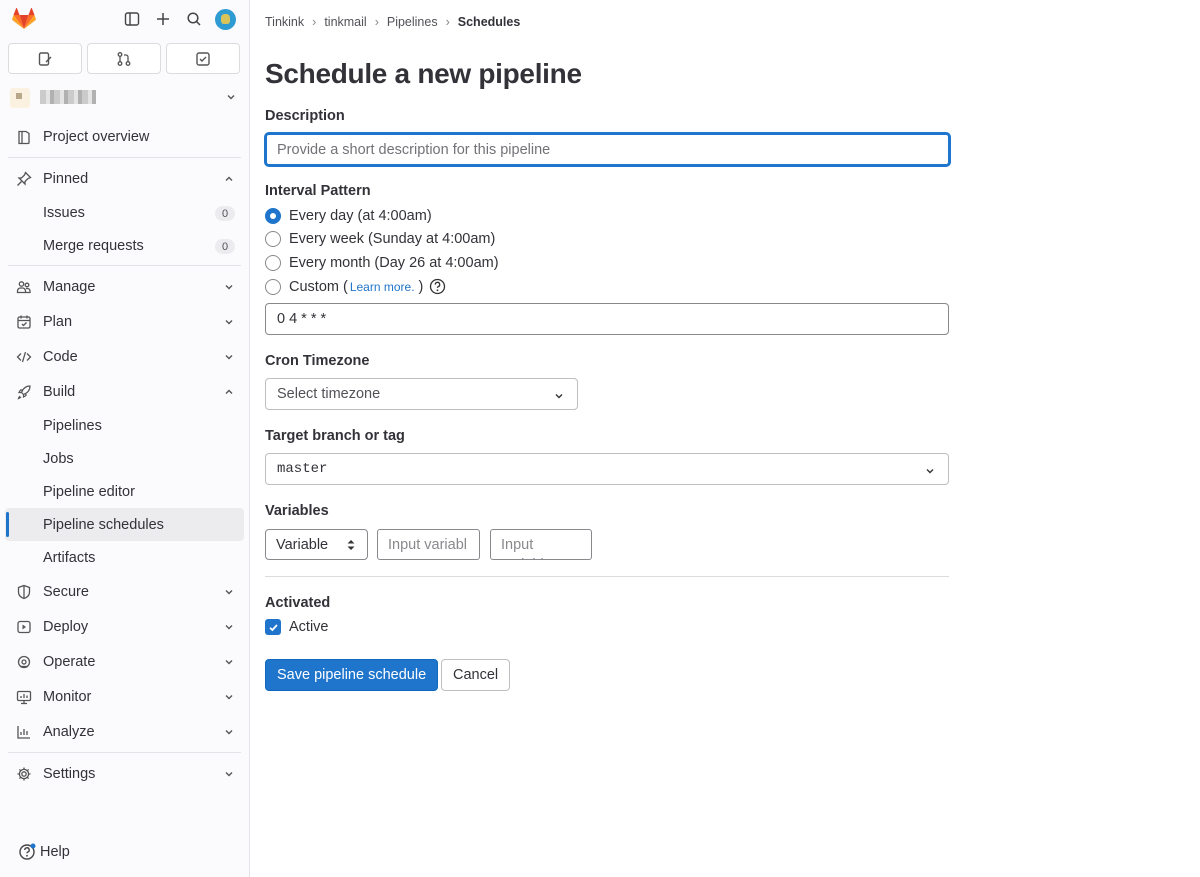 Image resolution: width=1200 pixels, height=877 pixels. Describe the element at coordinates (360, 216) in the screenshot. I see `radio-label: Every day (at 4:00am)` at that location.